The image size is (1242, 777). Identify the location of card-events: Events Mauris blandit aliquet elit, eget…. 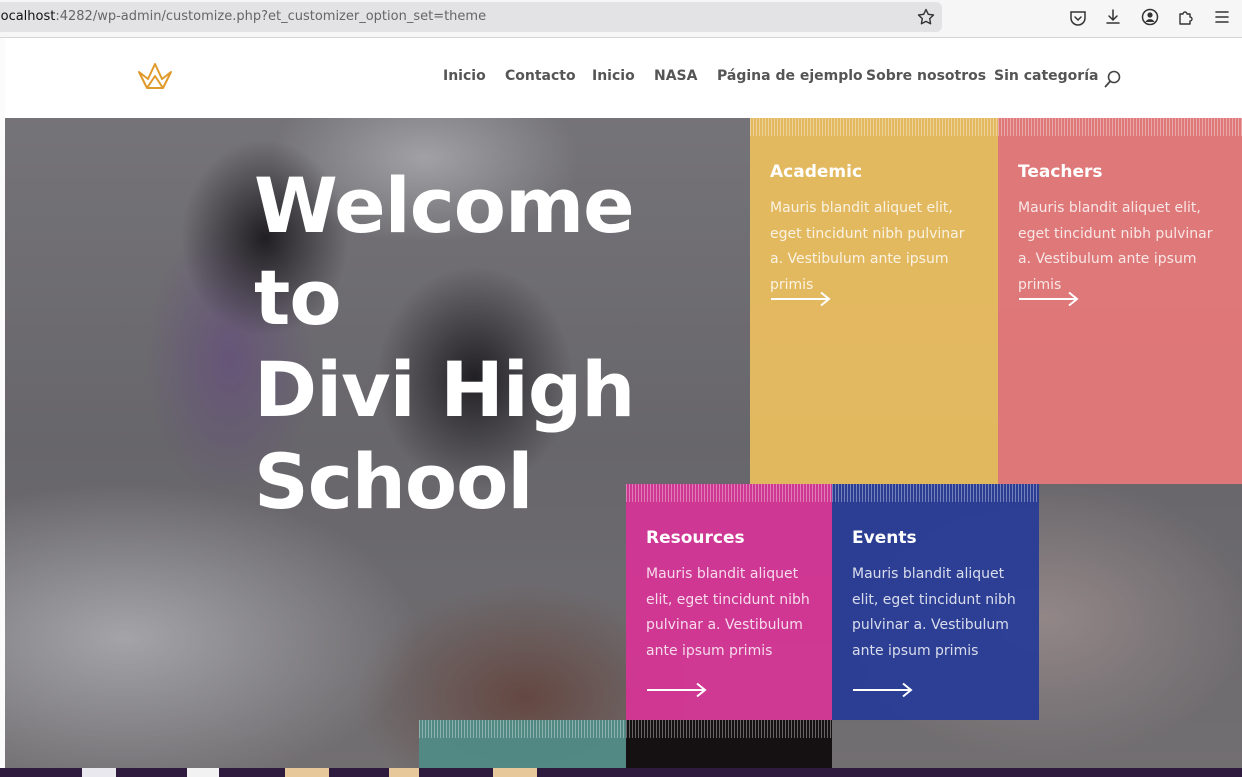
(935, 602).